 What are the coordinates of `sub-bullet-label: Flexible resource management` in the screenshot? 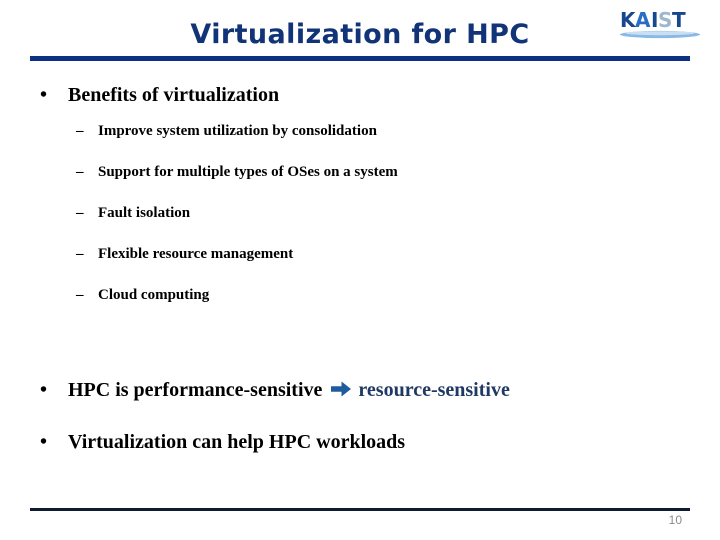 It's located at (196, 254).